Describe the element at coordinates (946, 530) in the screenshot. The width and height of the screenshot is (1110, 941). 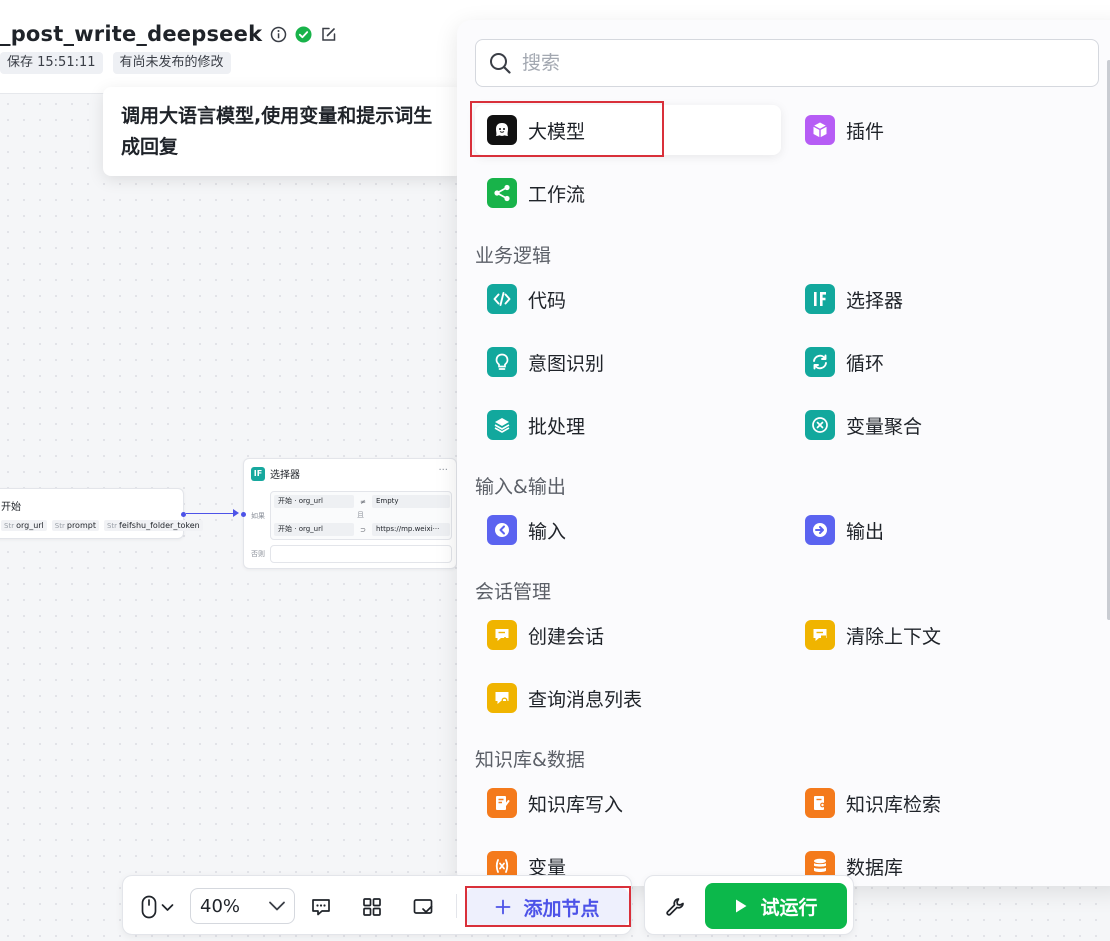
I see `node-item-output: 输出` at that location.